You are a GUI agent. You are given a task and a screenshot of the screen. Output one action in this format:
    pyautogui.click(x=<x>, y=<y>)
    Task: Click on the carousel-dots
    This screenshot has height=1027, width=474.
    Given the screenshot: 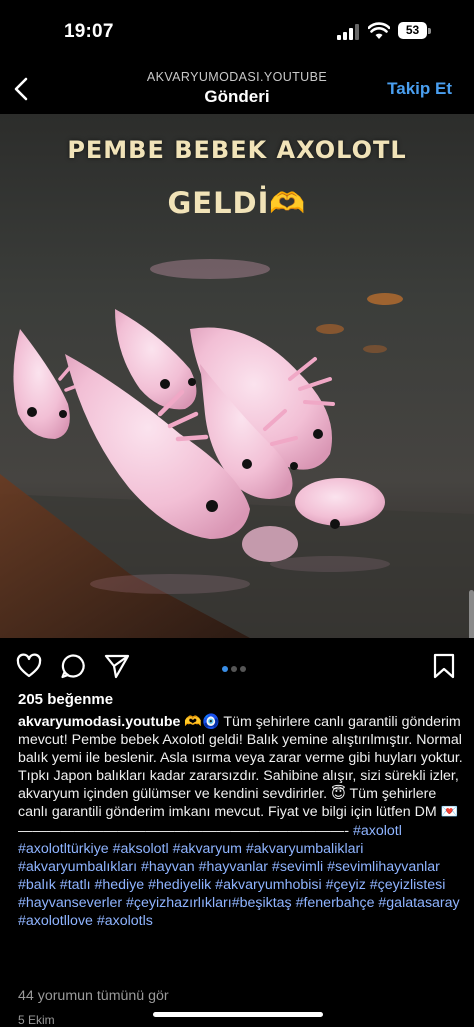 What is the action you would take?
    pyautogui.click(x=235, y=668)
    